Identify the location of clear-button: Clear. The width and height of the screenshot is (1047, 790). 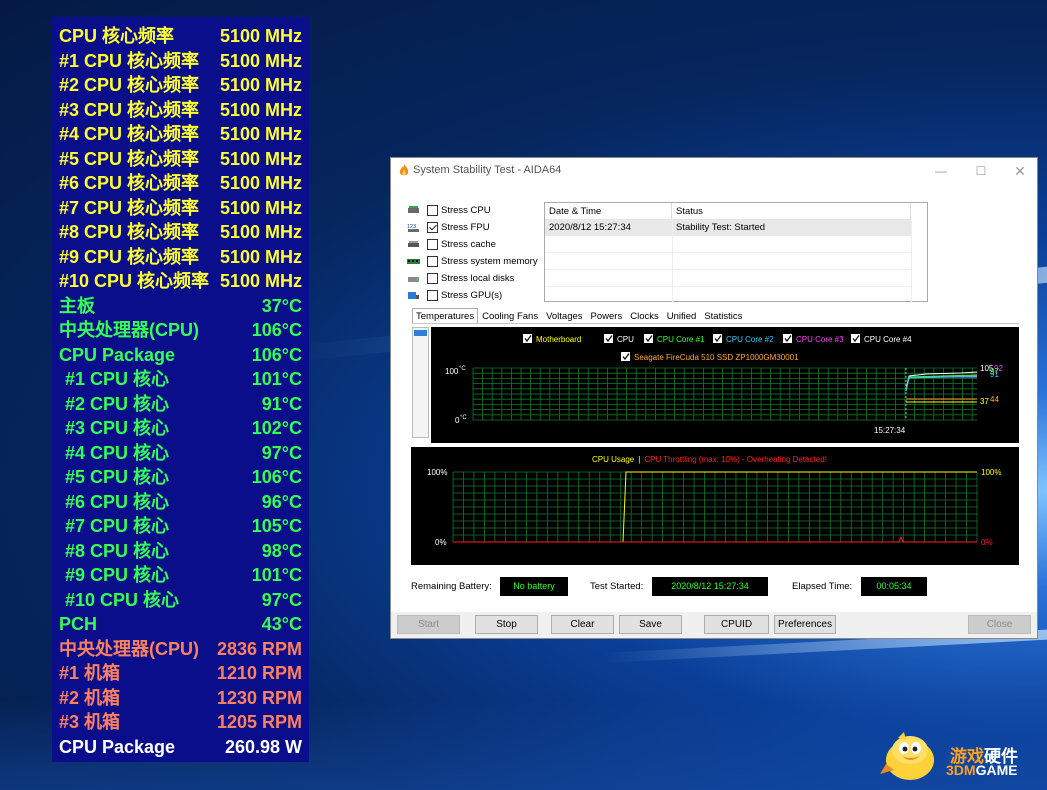
(582, 624).